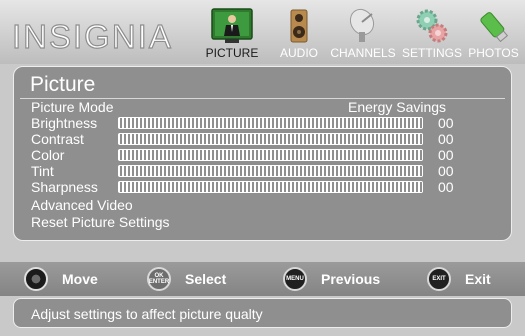  What do you see at coordinates (493, 53) in the screenshot?
I see `tab-photos-label: PHOTOS` at bounding box center [493, 53].